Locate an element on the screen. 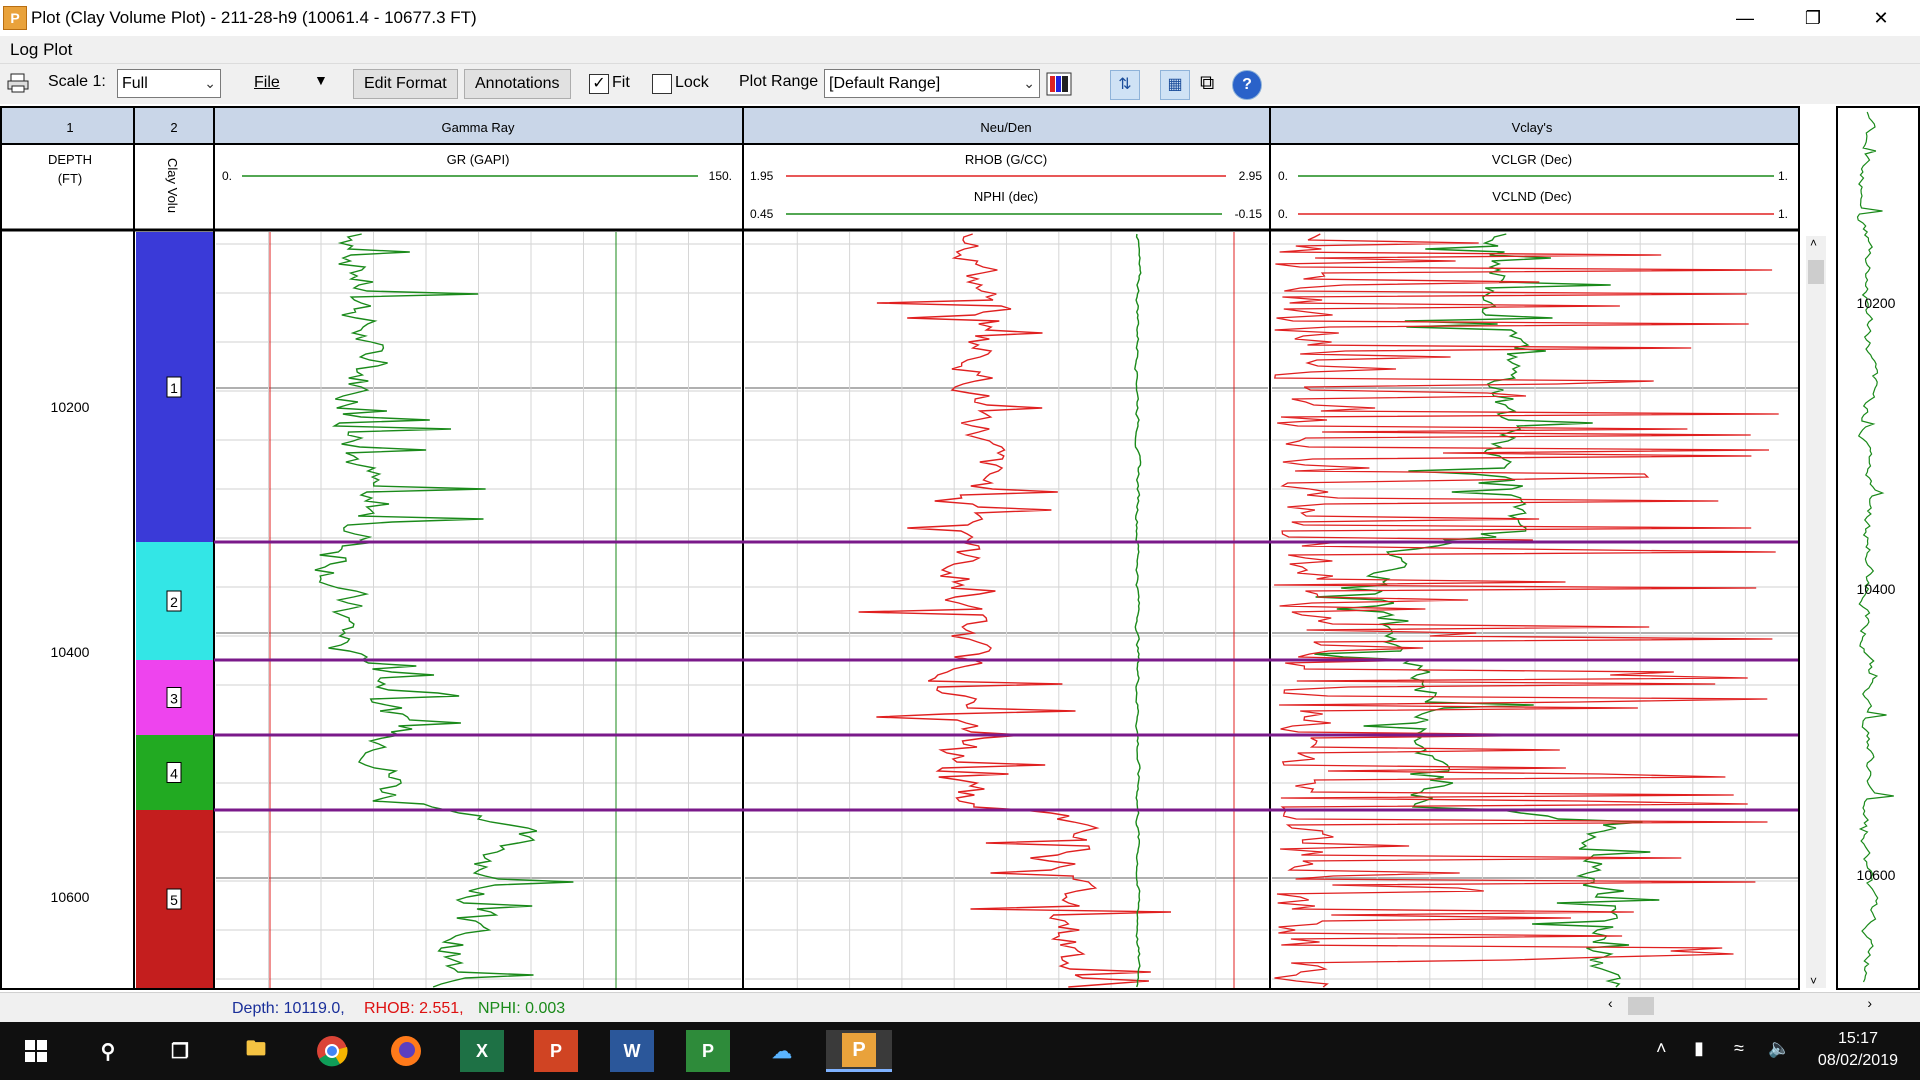 Image resolution: width=1920 pixels, height=1080 pixels. vclgr-scale-min: 0. is located at coordinates (1283, 176).